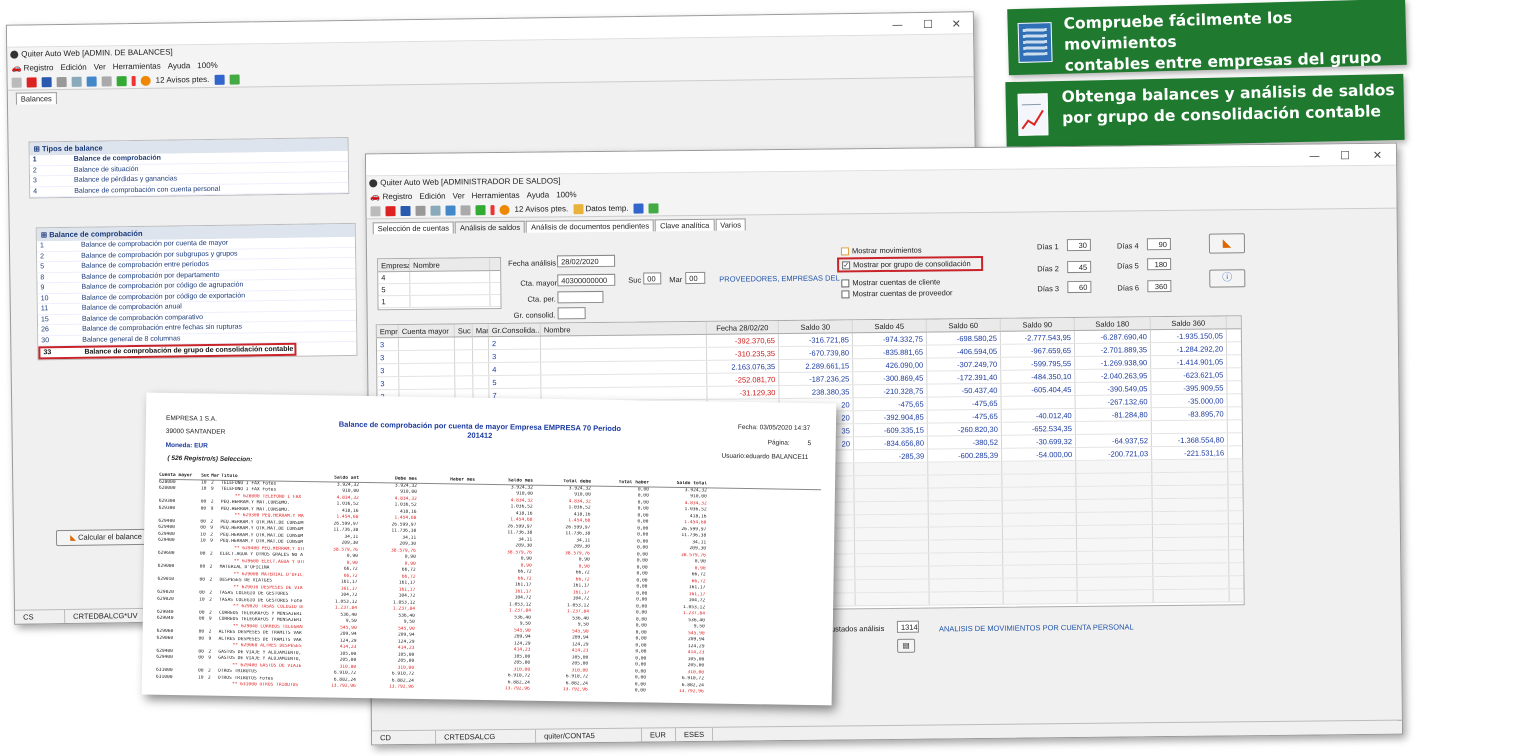  What do you see at coordinates (1079, 287) in the screenshot?
I see `dias-input: 60` at bounding box center [1079, 287].